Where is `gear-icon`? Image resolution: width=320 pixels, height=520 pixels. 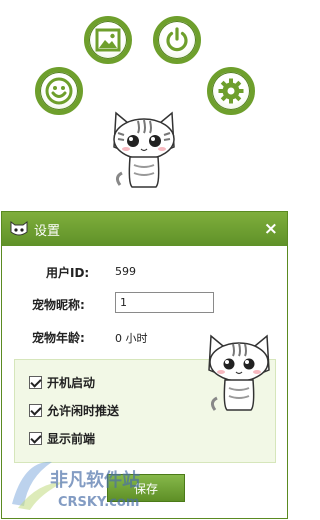
gear-icon is located at coordinates (231, 91).